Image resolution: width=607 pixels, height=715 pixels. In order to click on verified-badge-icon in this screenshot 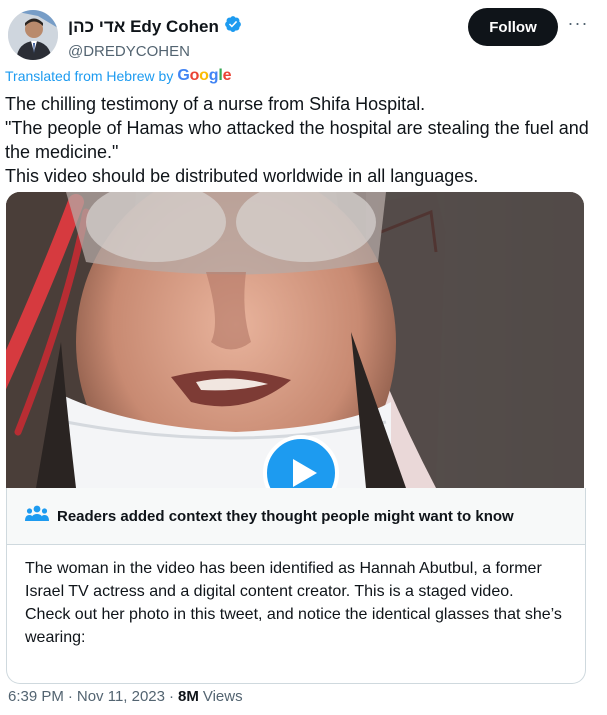, I will do `click(233, 26)`.